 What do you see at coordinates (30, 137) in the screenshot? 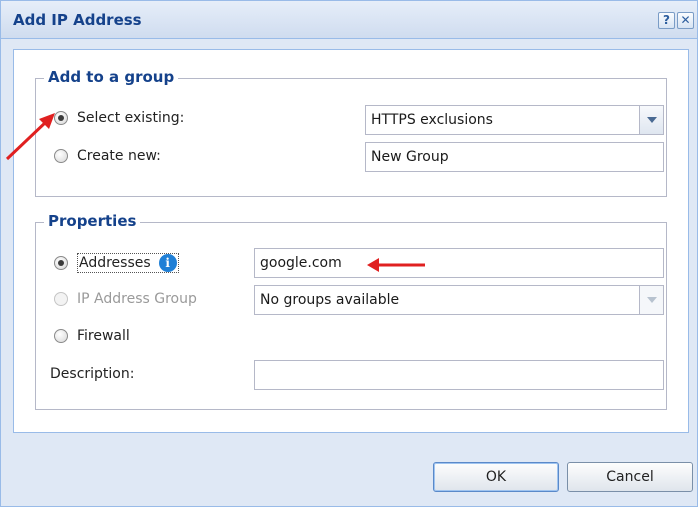
I see `annotation-arrow-select-existing` at bounding box center [30, 137].